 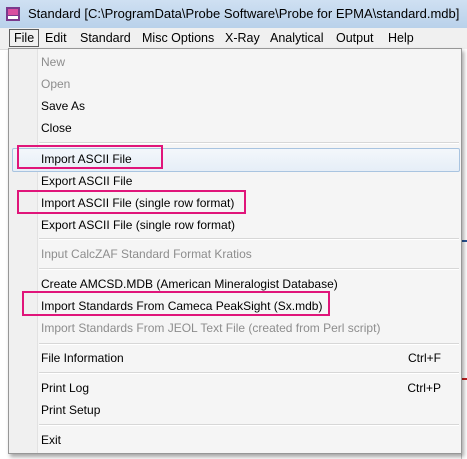 What do you see at coordinates (105, 38) in the screenshot?
I see `menu-standard: Standard` at bounding box center [105, 38].